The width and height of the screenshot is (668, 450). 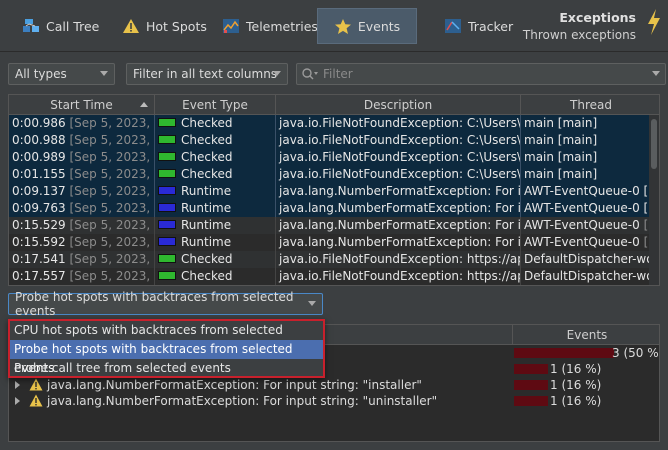 I want to click on column-header-events: Events, so click(x=585, y=335).